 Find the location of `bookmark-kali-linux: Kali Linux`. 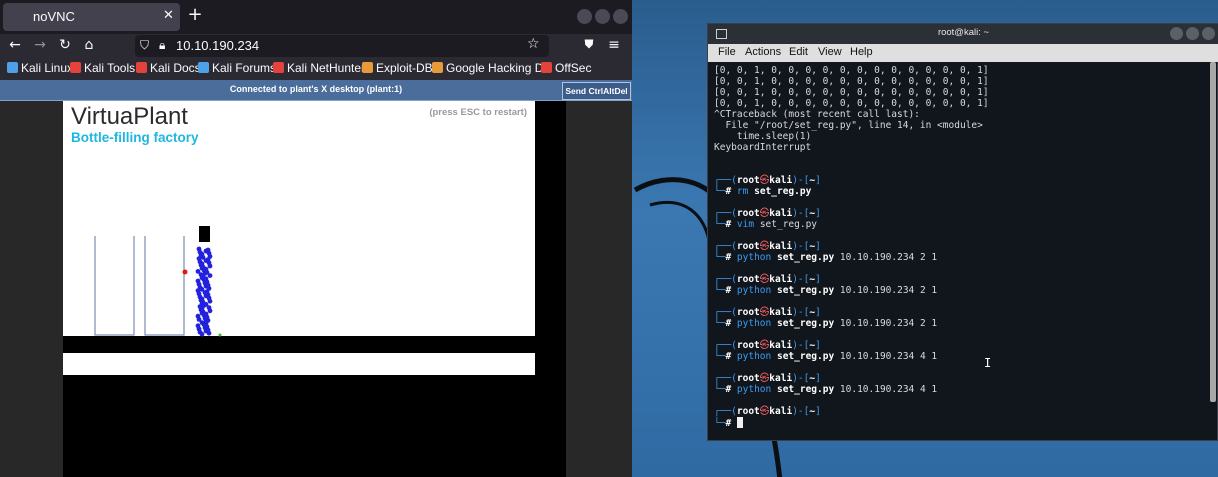

bookmark-kali-linux: Kali Linux is located at coordinates (40, 68).